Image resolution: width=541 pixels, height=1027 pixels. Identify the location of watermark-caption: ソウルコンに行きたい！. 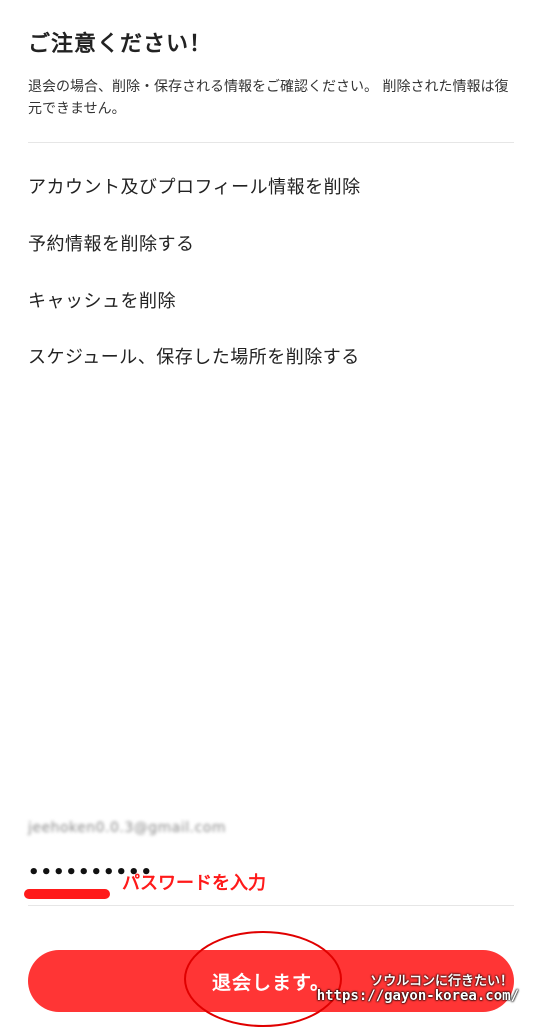
(441, 981).